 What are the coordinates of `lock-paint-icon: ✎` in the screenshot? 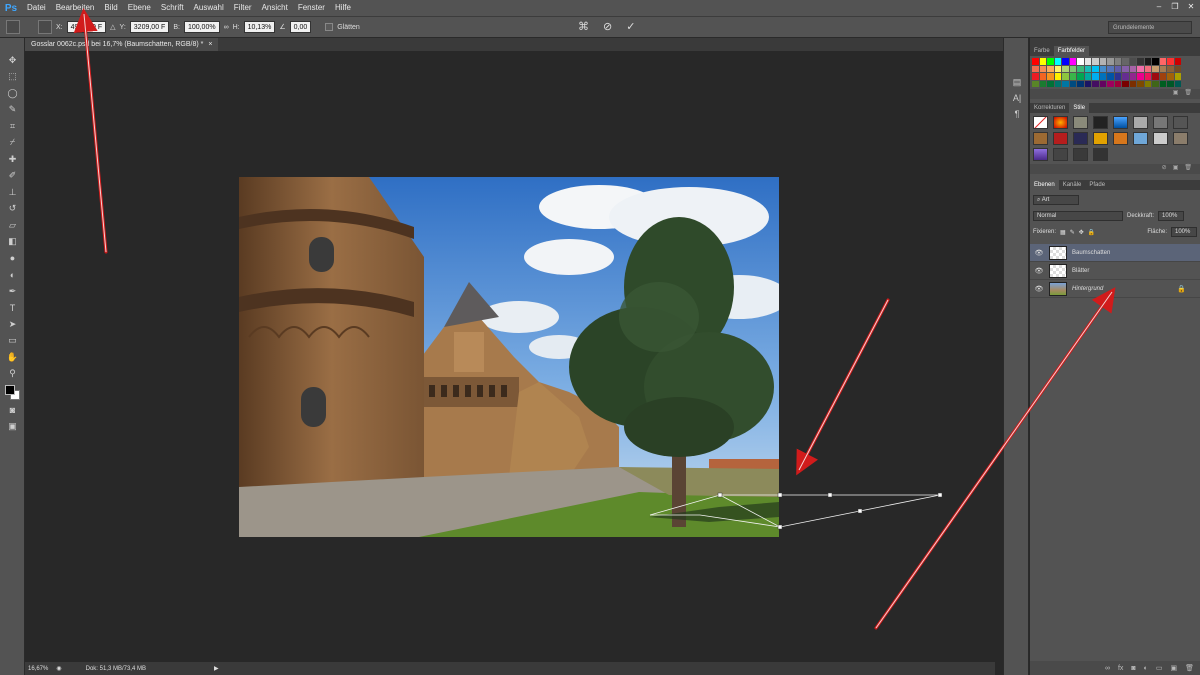 It's located at (1072, 232).